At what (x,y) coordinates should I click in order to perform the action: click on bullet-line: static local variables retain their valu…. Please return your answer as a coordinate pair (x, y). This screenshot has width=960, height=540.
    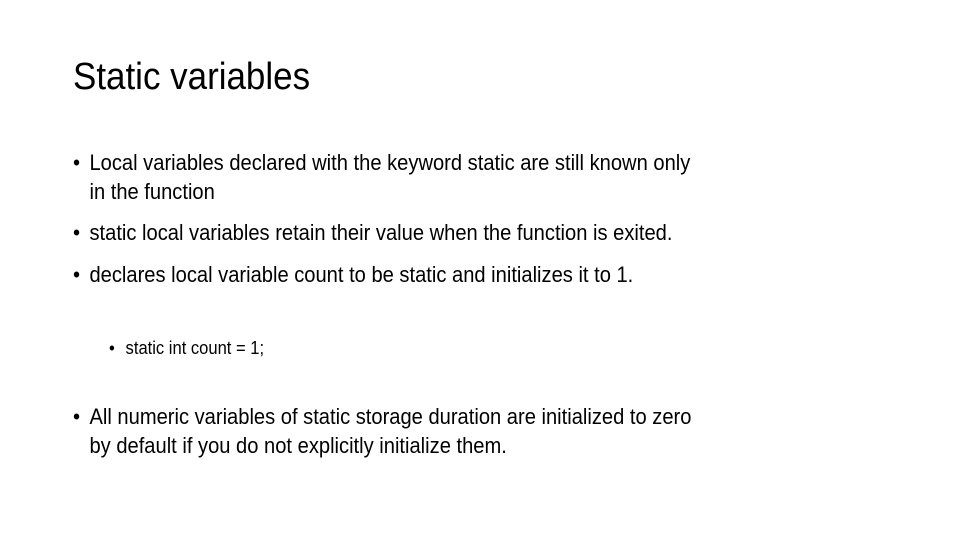
    Looking at the image, I should click on (381, 232).